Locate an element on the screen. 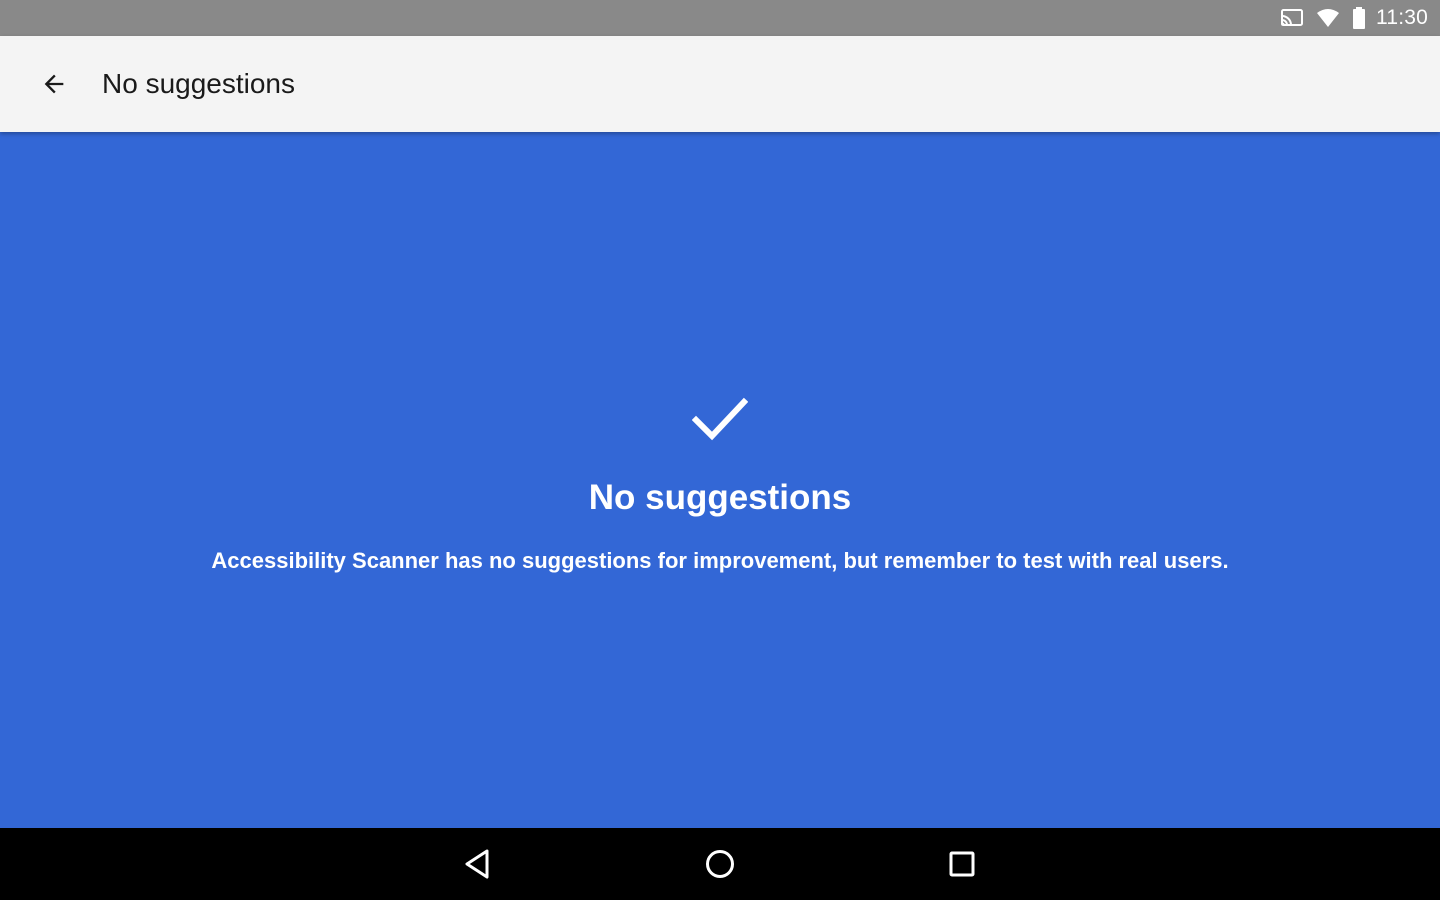 This screenshot has height=900, width=1440. recents-square-icon is located at coordinates (962, 864).